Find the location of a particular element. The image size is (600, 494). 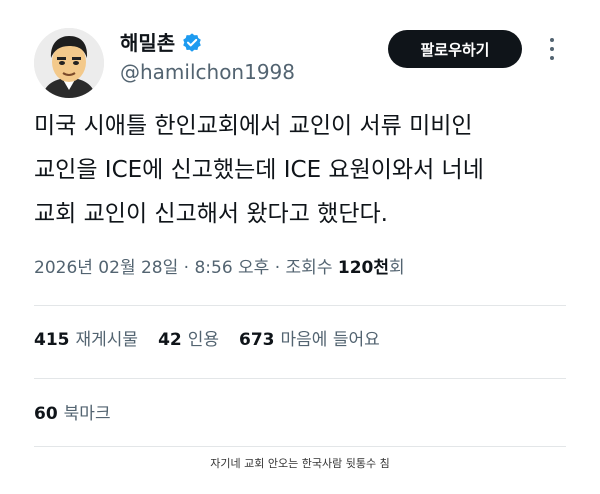

views-count: 120천 is located at coordinates (363, 268).